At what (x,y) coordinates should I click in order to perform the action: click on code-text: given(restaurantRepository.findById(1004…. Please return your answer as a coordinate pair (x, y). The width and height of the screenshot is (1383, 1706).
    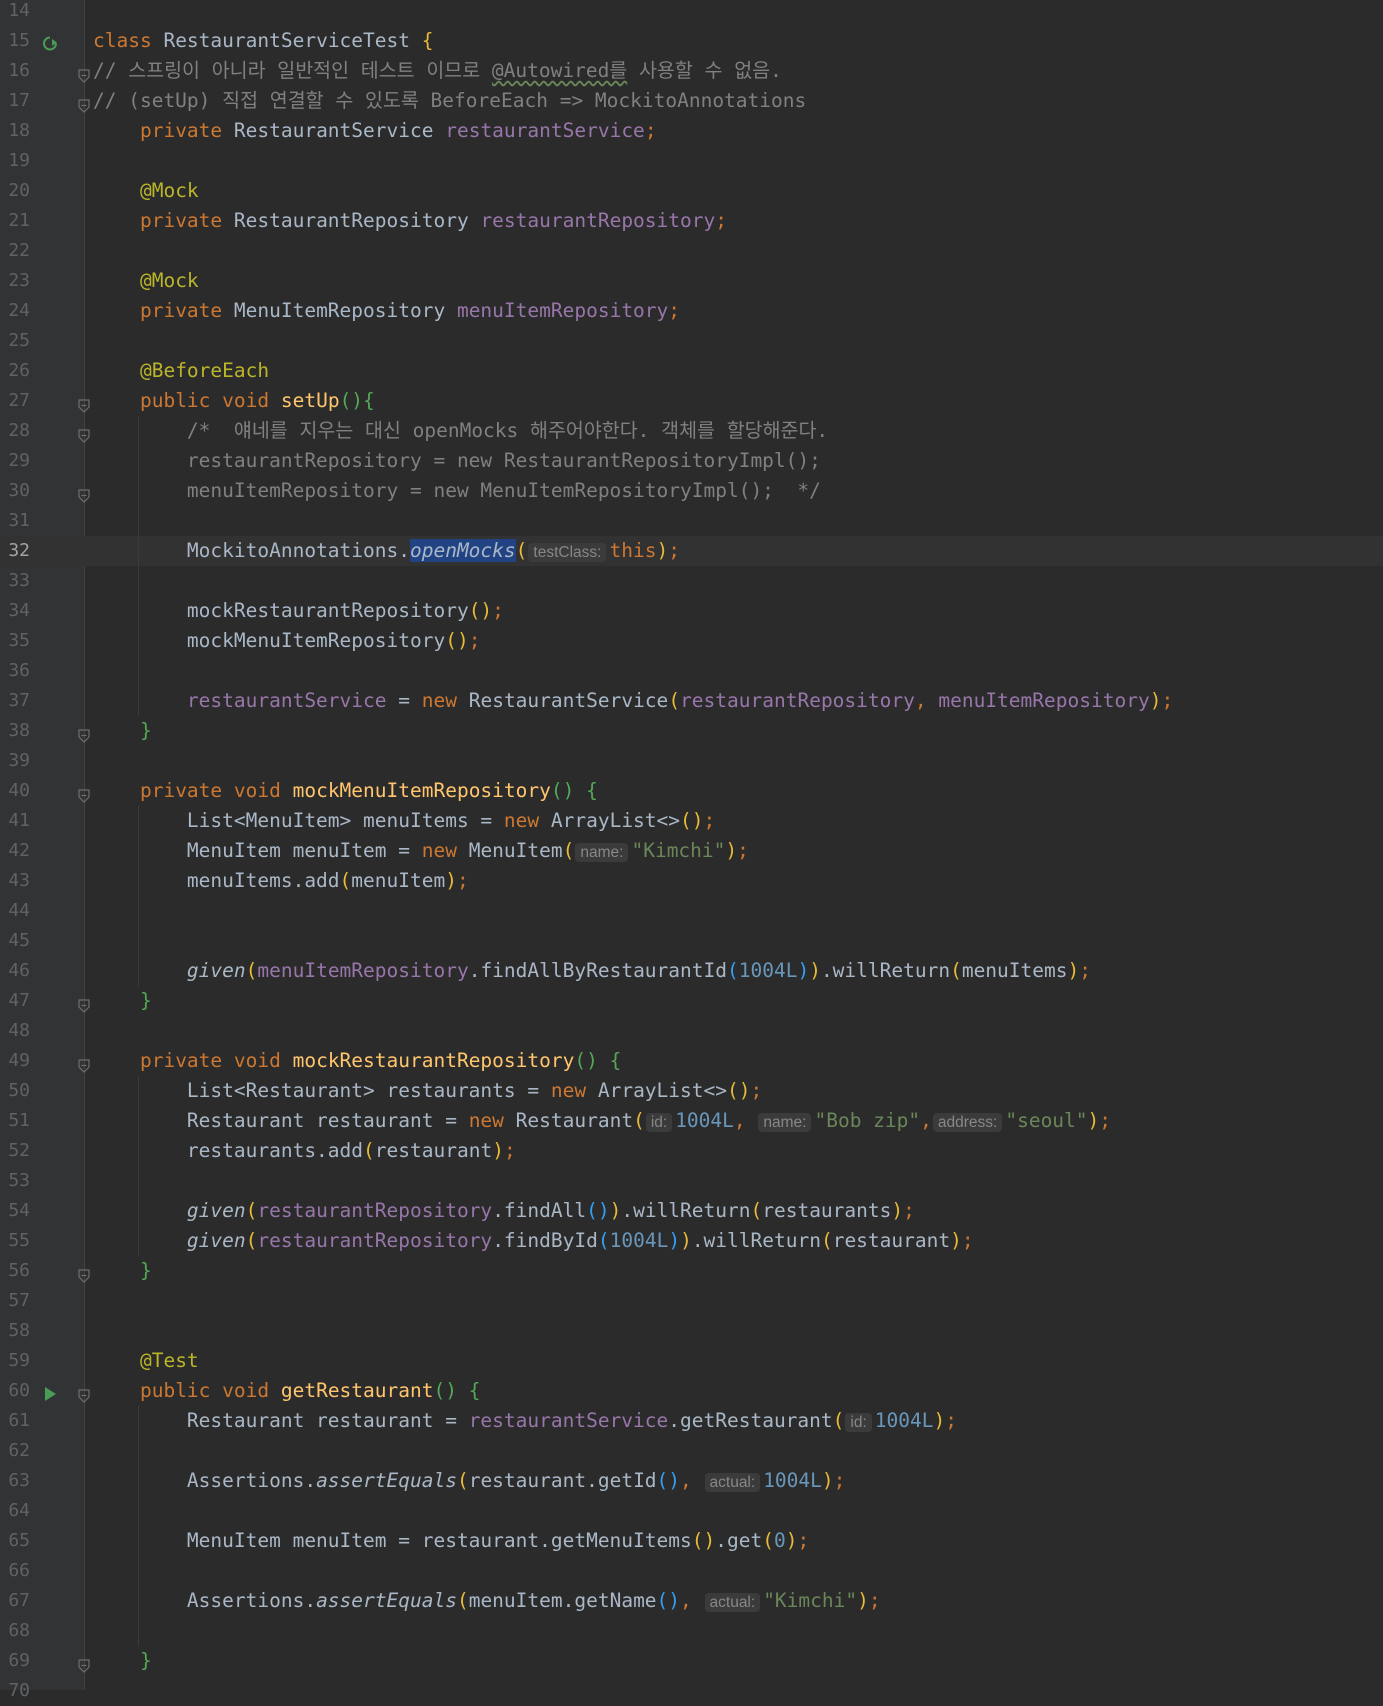
    Looking at the image, I should click on (533, 1241).